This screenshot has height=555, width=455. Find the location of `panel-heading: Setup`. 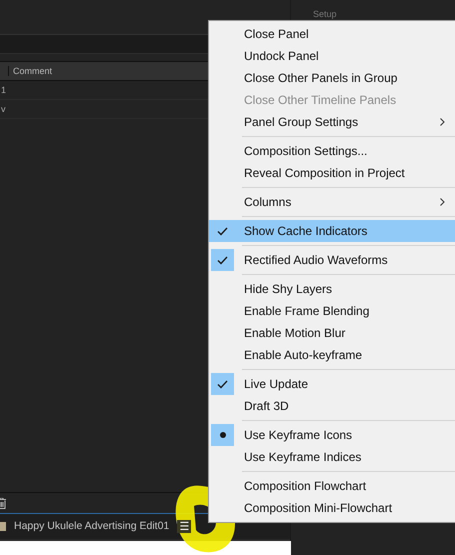

panel-heading: Setup is located at coordinates (325, 14).